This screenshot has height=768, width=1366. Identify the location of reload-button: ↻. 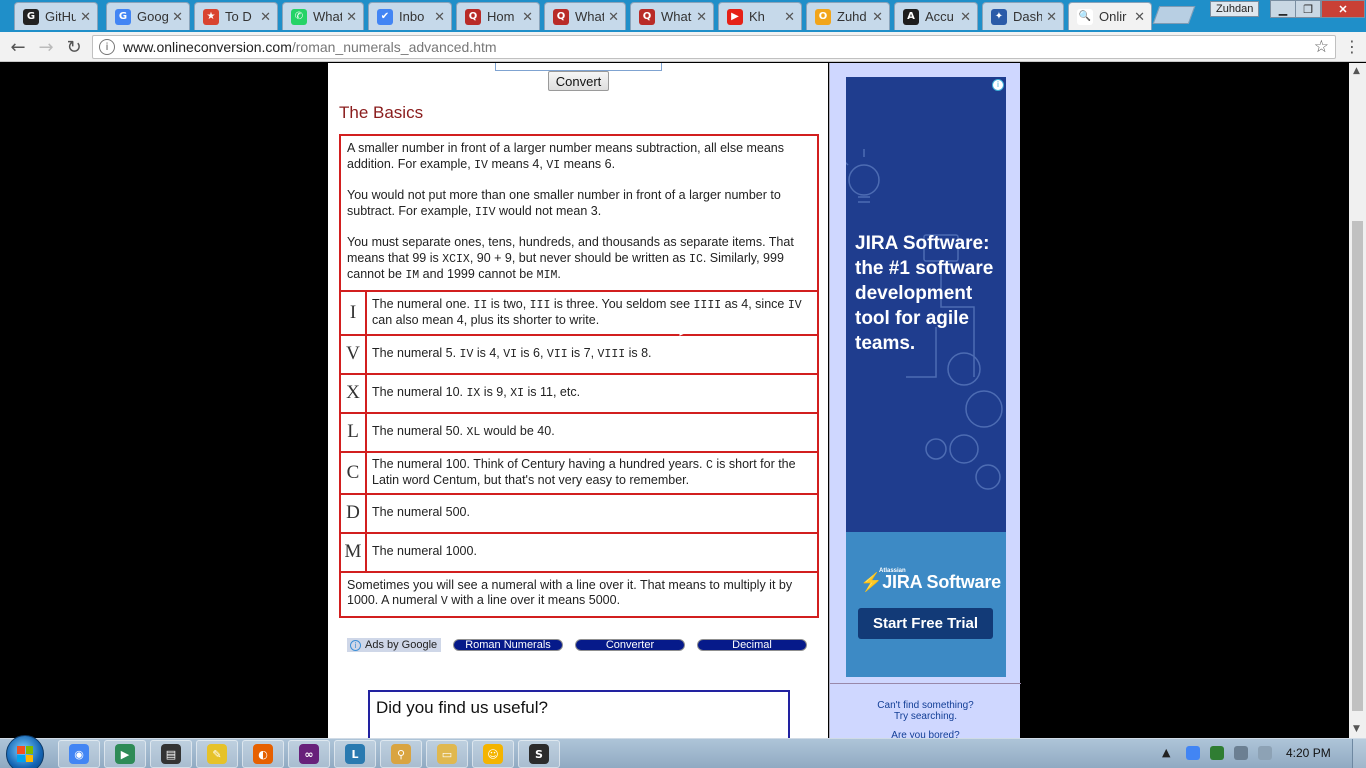
(74, 47).